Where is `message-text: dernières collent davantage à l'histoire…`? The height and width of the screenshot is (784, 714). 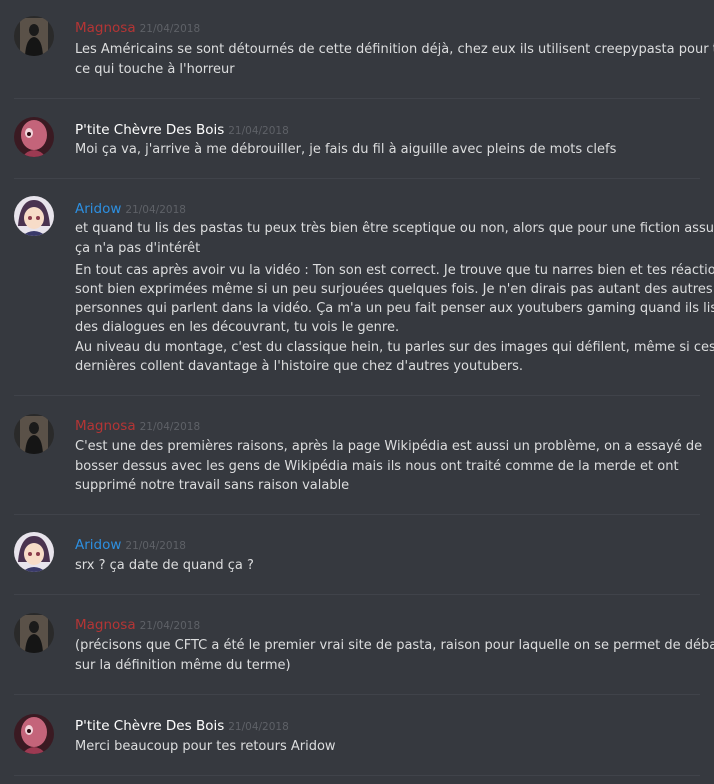
message-text: dernières collent davantage à l'histoire… is located at coordinates (299, 366).